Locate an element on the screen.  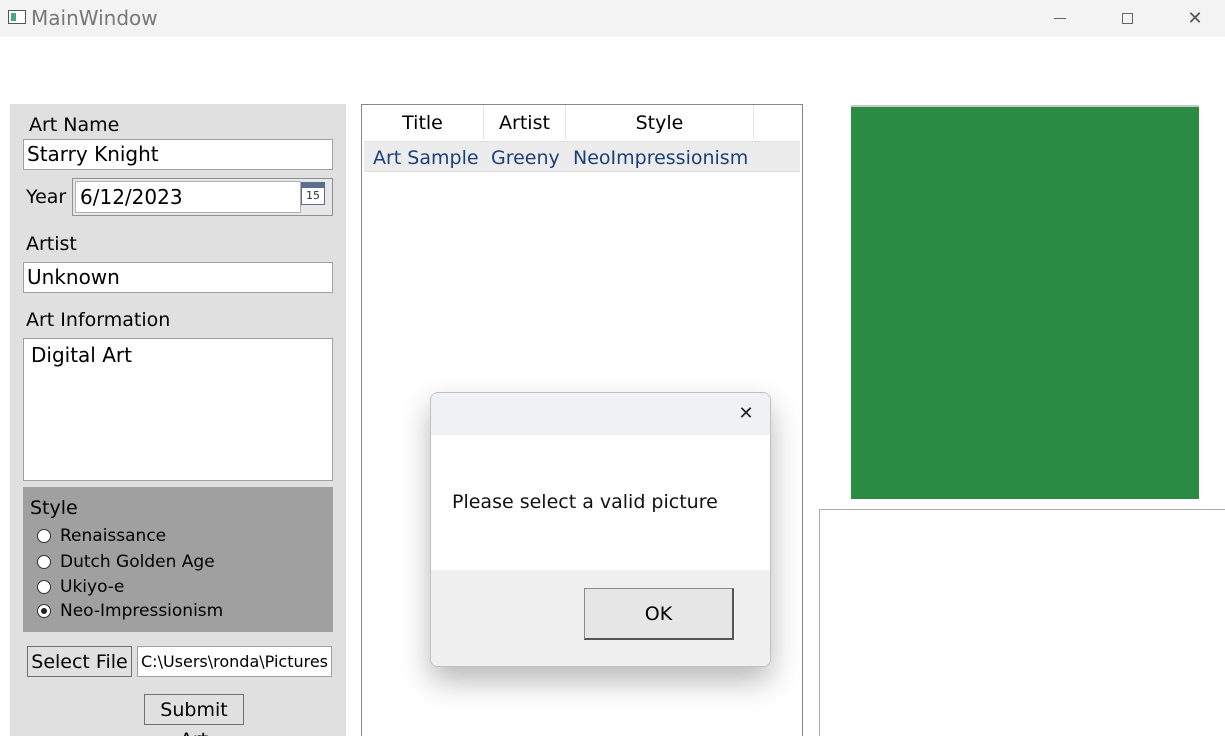
cell-title: Art Sample is located at coordinates (426, 158).